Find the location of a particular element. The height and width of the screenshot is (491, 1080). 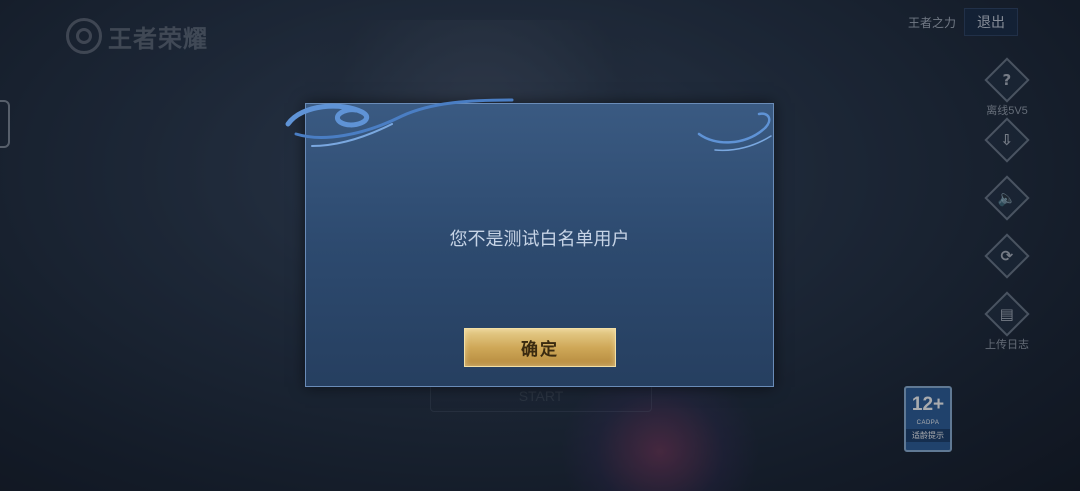

dialog-message: 您不是测试白名单用户 is located at coordinates (539, 239).